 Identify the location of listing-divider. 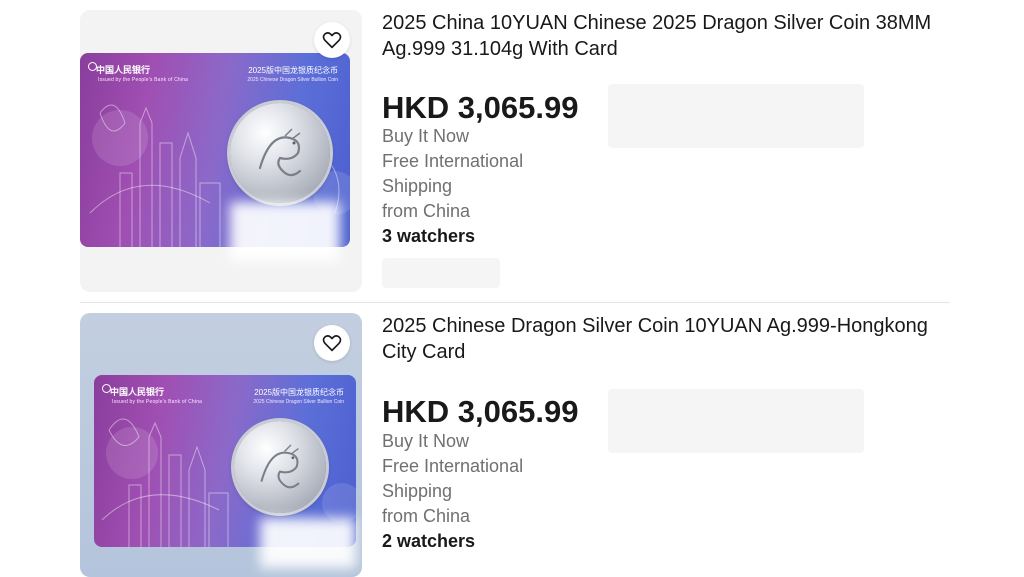
(515, 302).